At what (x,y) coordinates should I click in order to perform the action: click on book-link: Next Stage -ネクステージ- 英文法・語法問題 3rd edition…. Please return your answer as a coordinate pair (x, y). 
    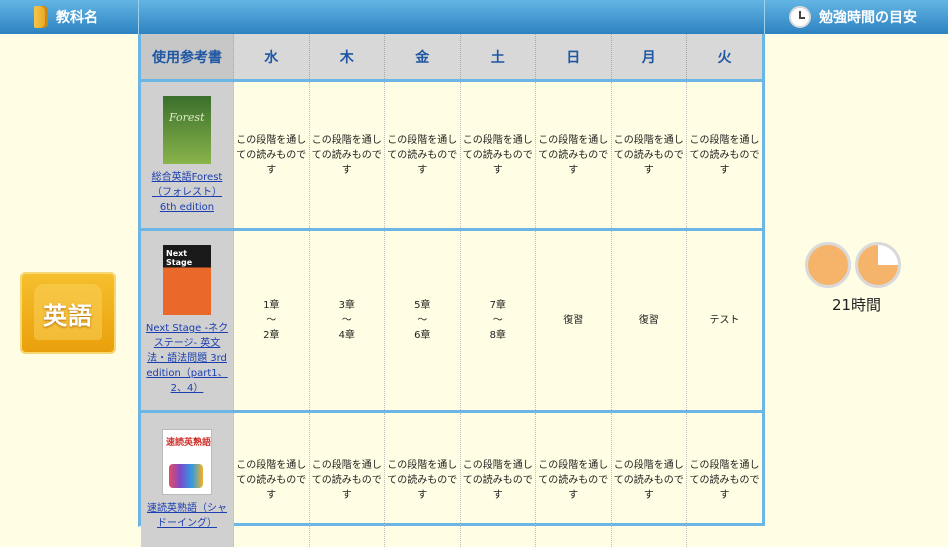
    Looking at the image, I should click on (187, 358).